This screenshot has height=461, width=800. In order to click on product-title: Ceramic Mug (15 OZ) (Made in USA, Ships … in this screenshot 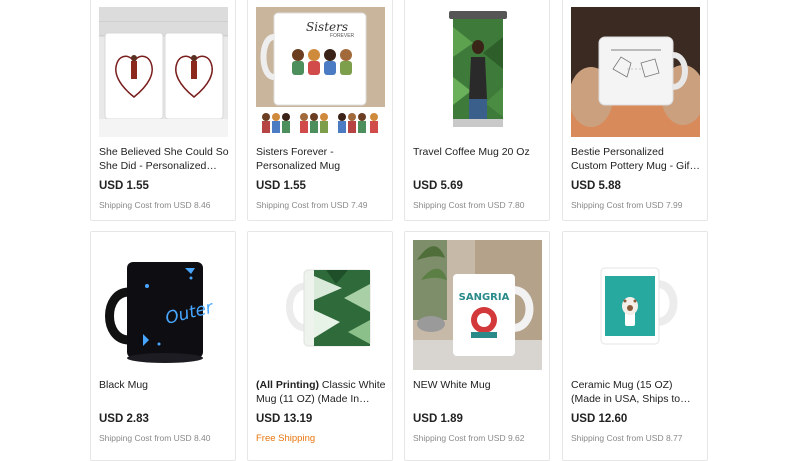, I will do `click(636, 392)`.